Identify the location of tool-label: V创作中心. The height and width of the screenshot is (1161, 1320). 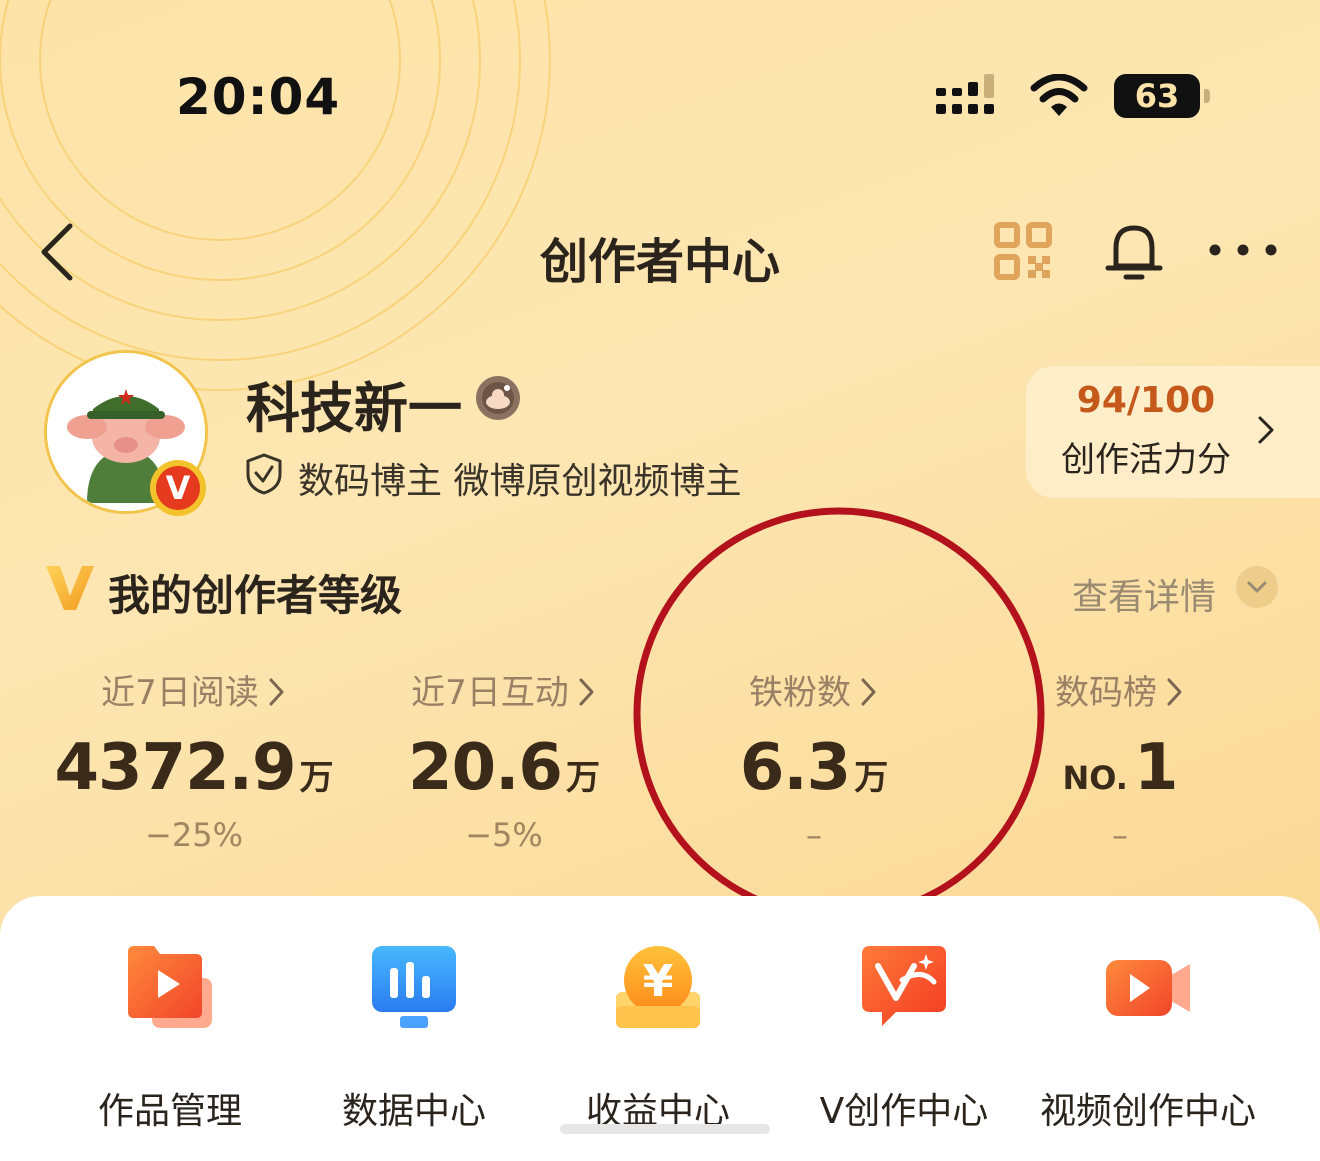
(904, 1111).